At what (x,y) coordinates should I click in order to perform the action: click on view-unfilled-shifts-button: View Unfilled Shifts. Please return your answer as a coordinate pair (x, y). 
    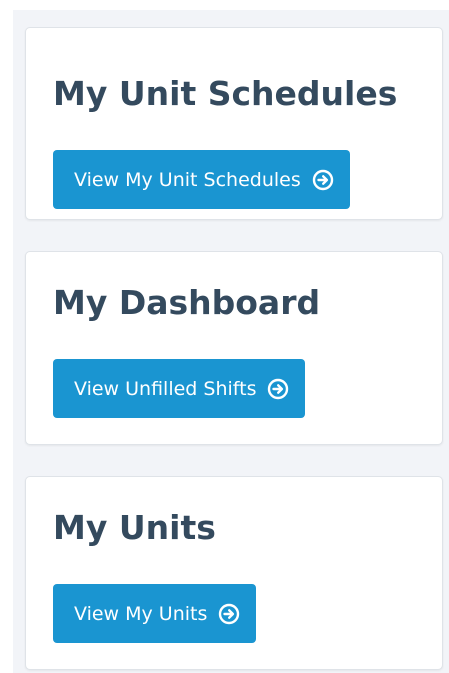
    Looking at the image, I should click on (179, 388).